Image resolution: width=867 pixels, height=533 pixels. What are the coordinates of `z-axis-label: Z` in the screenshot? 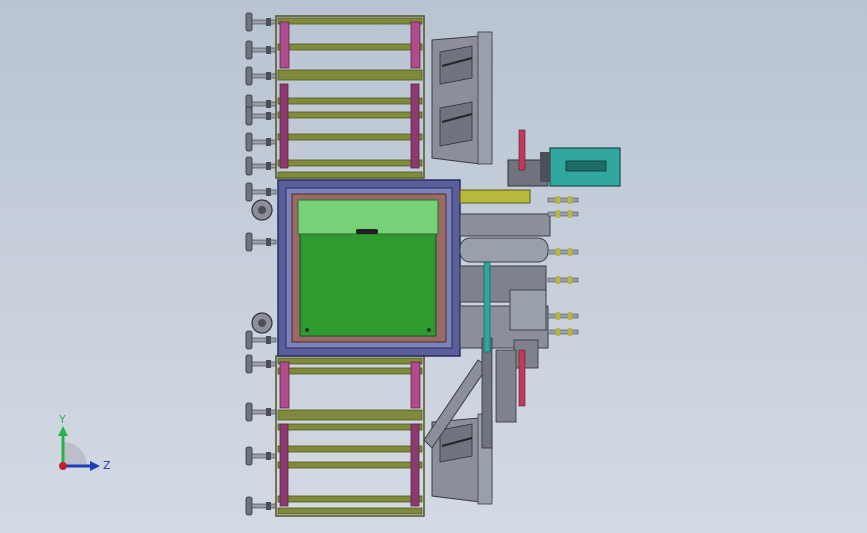 It's located at (107, 465).